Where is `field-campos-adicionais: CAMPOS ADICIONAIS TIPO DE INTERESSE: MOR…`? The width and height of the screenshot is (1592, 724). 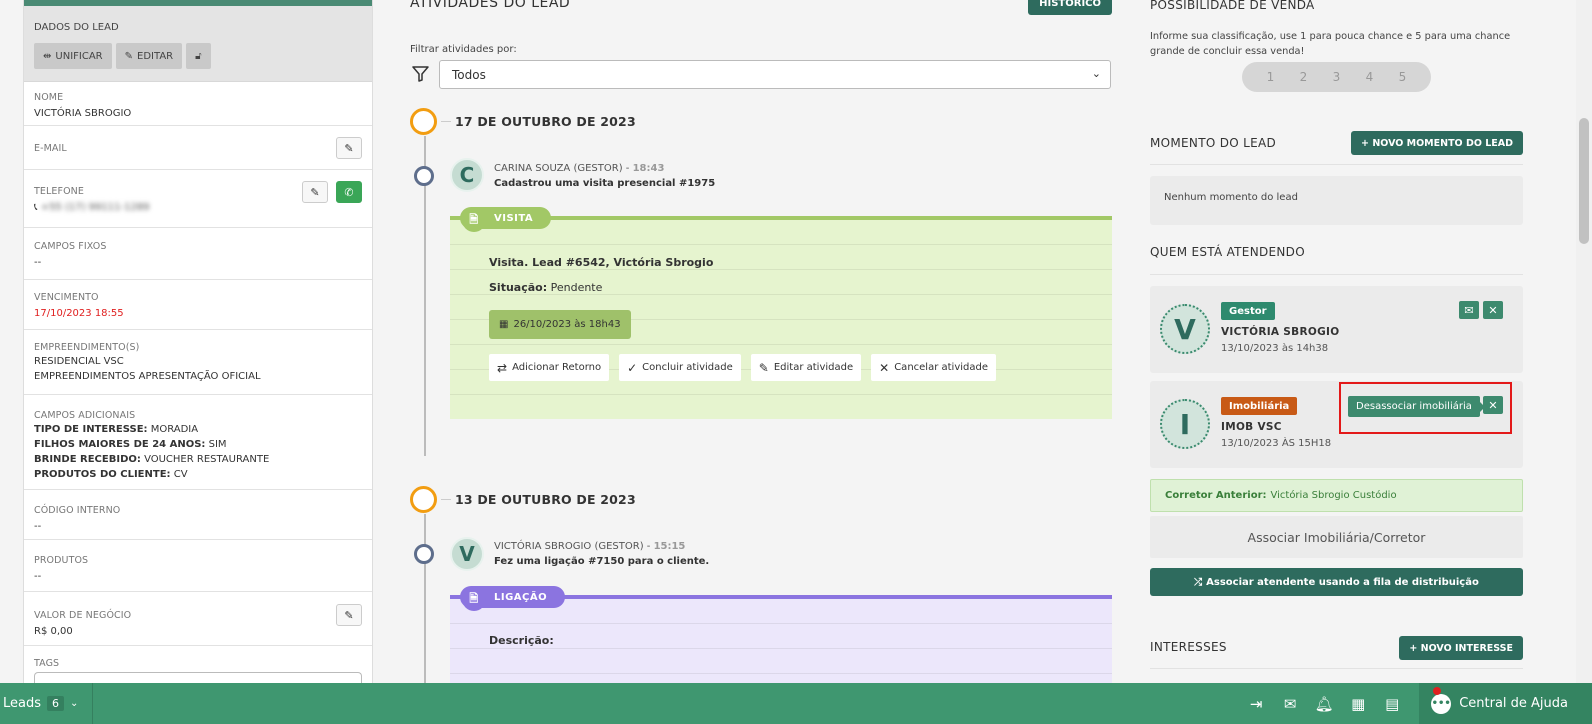 field-campos-adicionais: CAMPOS ADICIONAIS TIPO DE INTERESSE: MOR… is located at coordinates (198, 442).